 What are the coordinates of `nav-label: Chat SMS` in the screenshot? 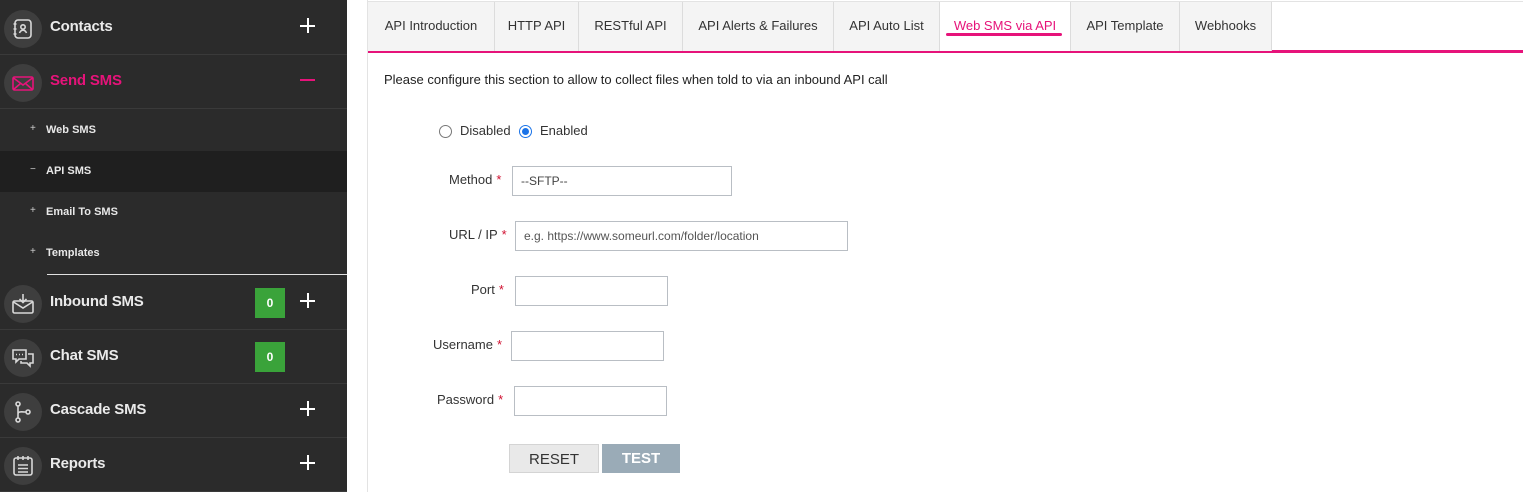 It's located at (84, 355).